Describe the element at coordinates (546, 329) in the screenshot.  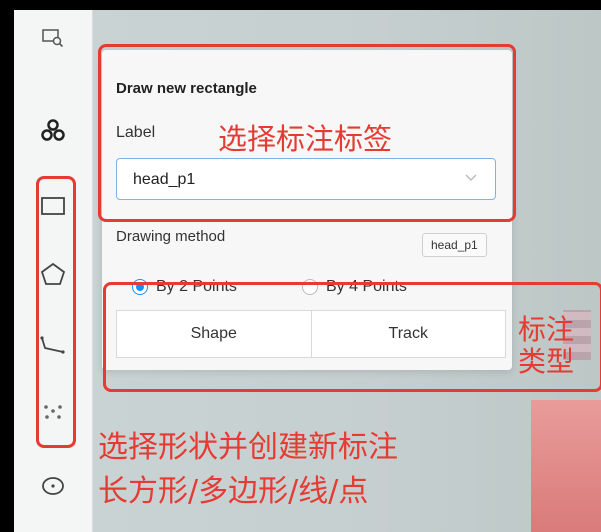
I see `type-annotation-line1: 标注` at that location.